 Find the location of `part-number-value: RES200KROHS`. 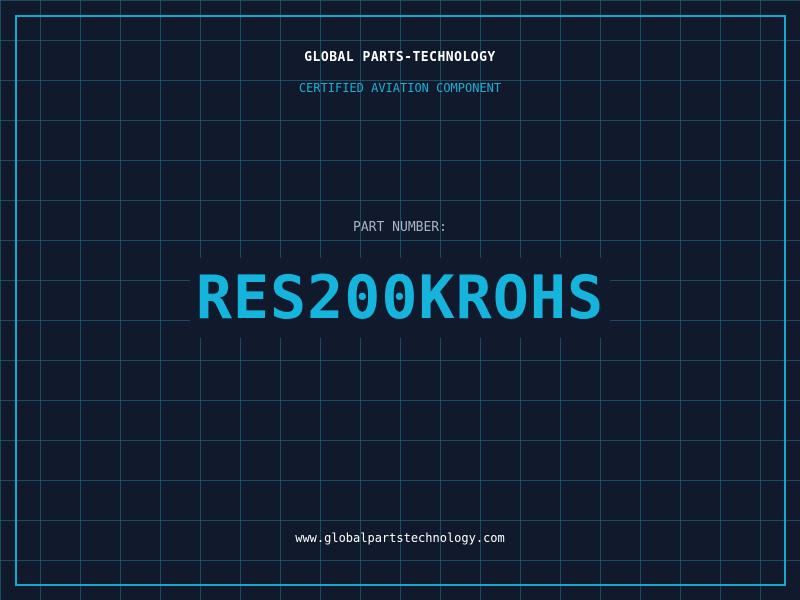

part-number-value: RES200KROHS is located at coordinates (400, 298).